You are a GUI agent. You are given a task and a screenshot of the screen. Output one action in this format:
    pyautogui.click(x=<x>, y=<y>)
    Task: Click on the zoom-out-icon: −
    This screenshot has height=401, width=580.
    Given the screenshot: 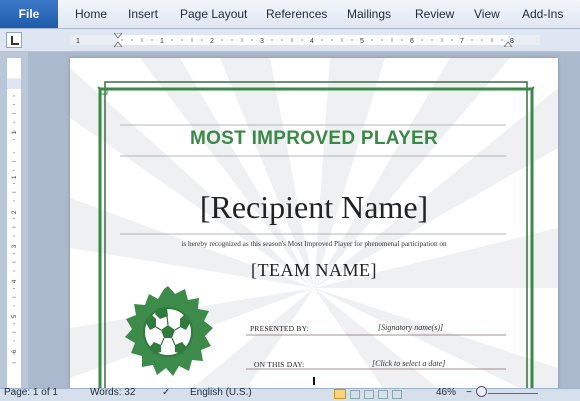 What is the action you would take?
    pyautogui.click(x=469, y=392)
    